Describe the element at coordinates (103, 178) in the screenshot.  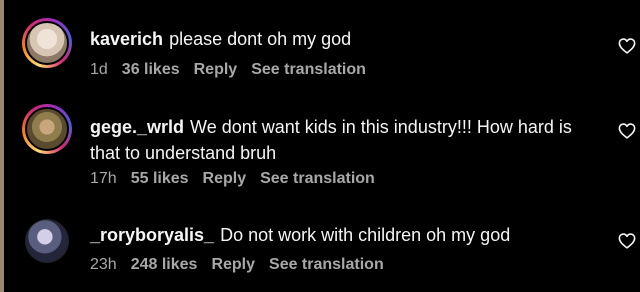
I see `comment-time: 17h` at that location.